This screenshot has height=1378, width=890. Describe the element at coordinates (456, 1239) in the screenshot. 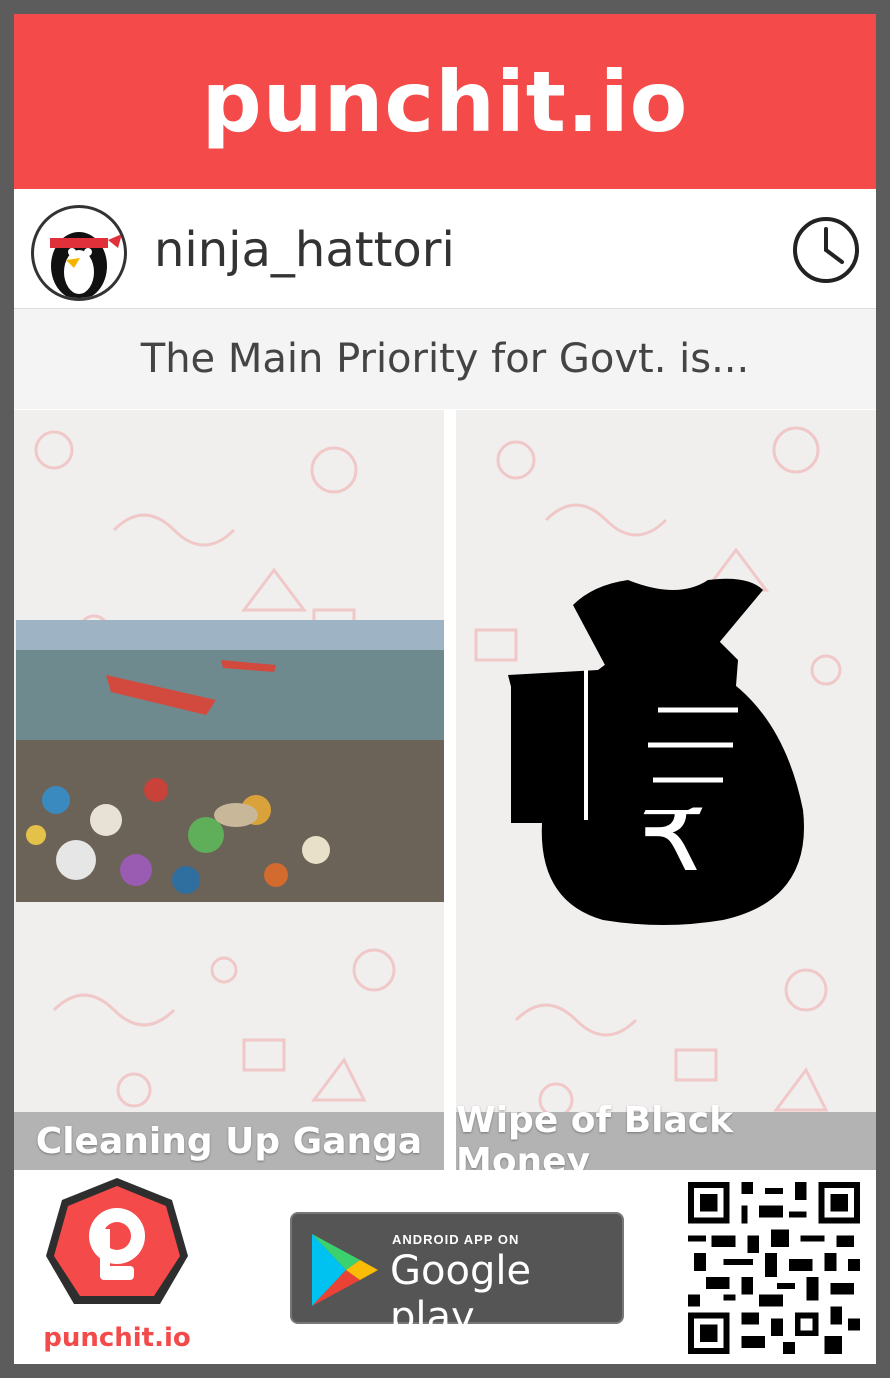

I see `store-caption: ANDROID APP ON` at that location.